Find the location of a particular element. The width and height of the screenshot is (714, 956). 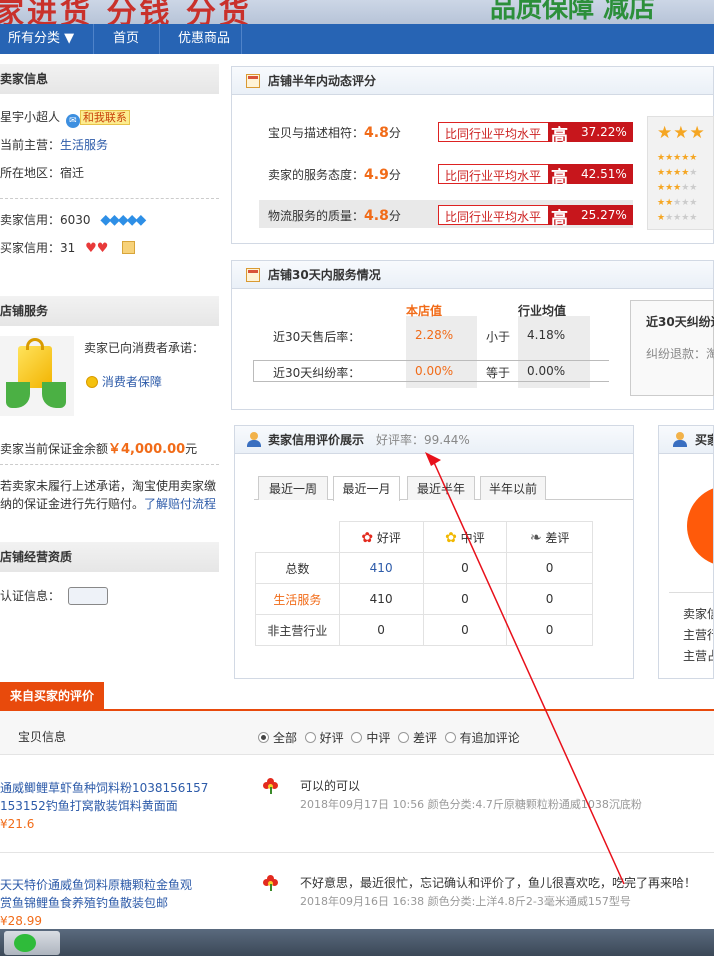

os-taskbar is located at coordinates (357, 942).